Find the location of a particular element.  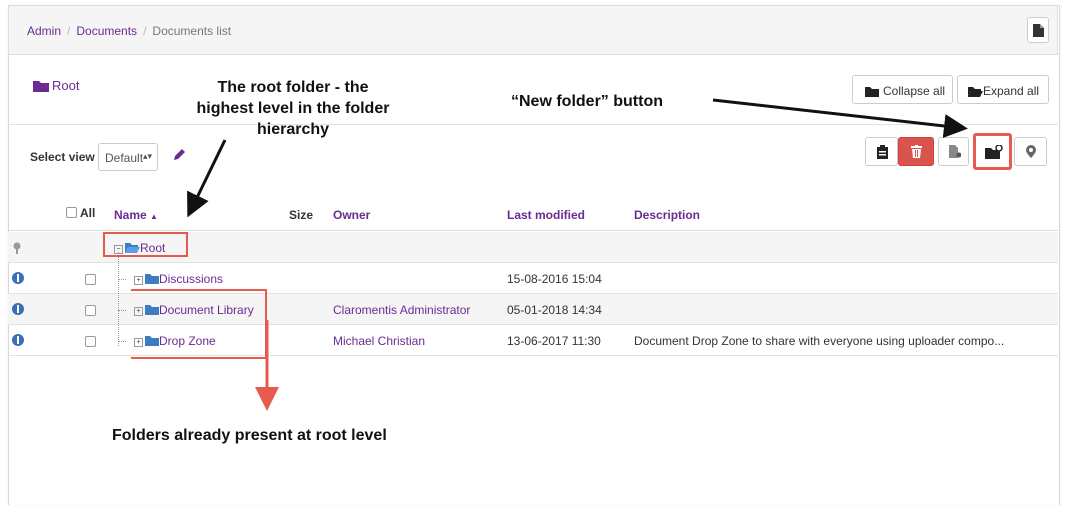

breadcrumb: Admin / Documents / Documents list is located at coordinates (129, 31).